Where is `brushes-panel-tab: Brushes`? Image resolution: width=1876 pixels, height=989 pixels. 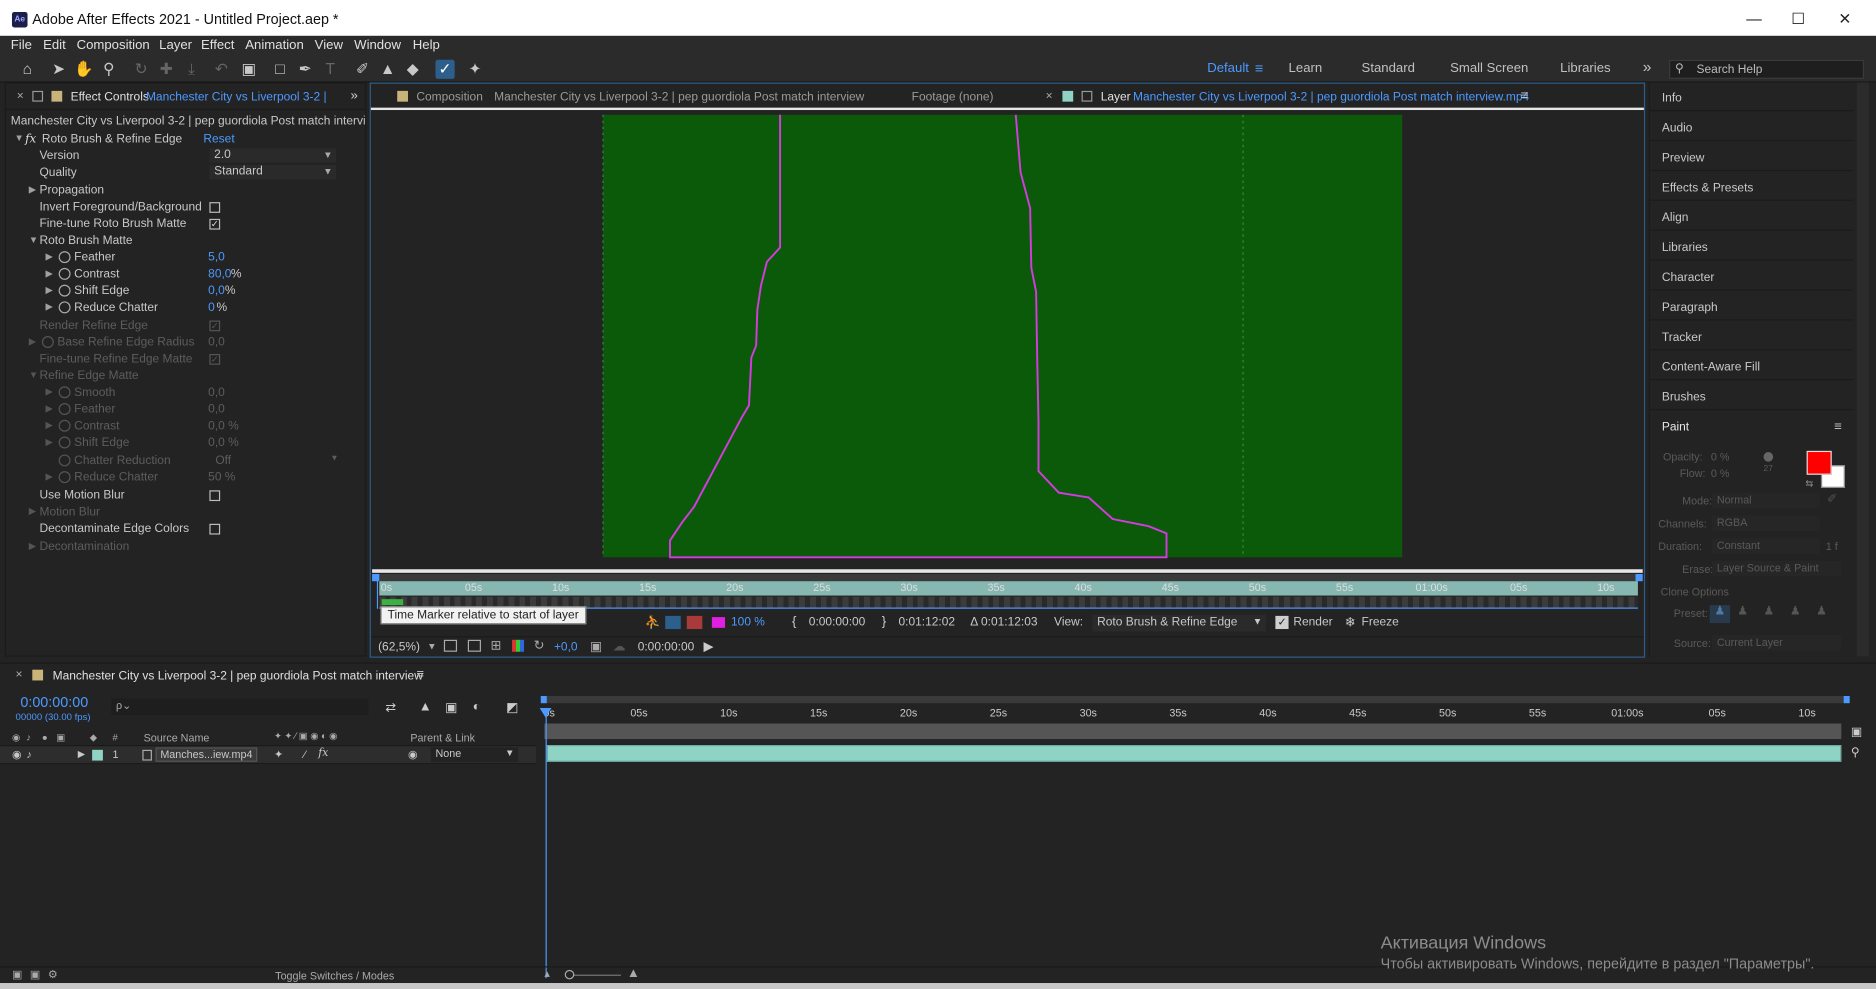
brushes-panel-tab: Brushes is located at coordinates (1751, 396).